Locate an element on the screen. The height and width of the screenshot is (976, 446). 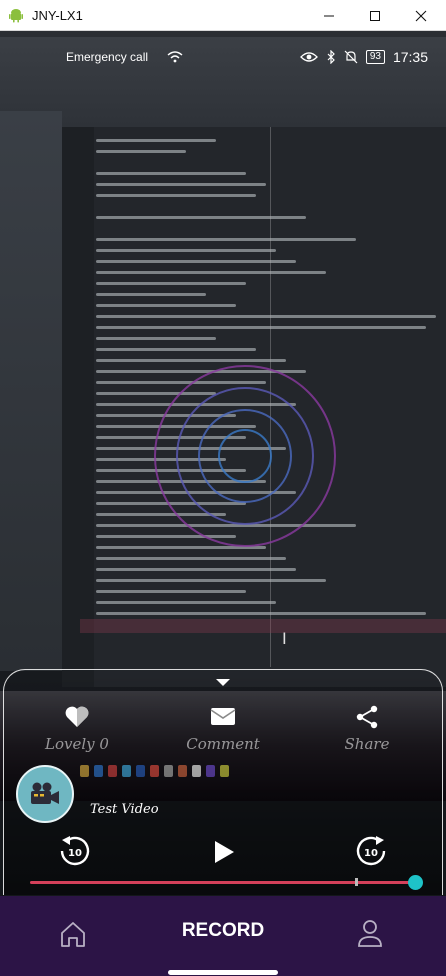
share-icon is located at coordinates (367, 717).